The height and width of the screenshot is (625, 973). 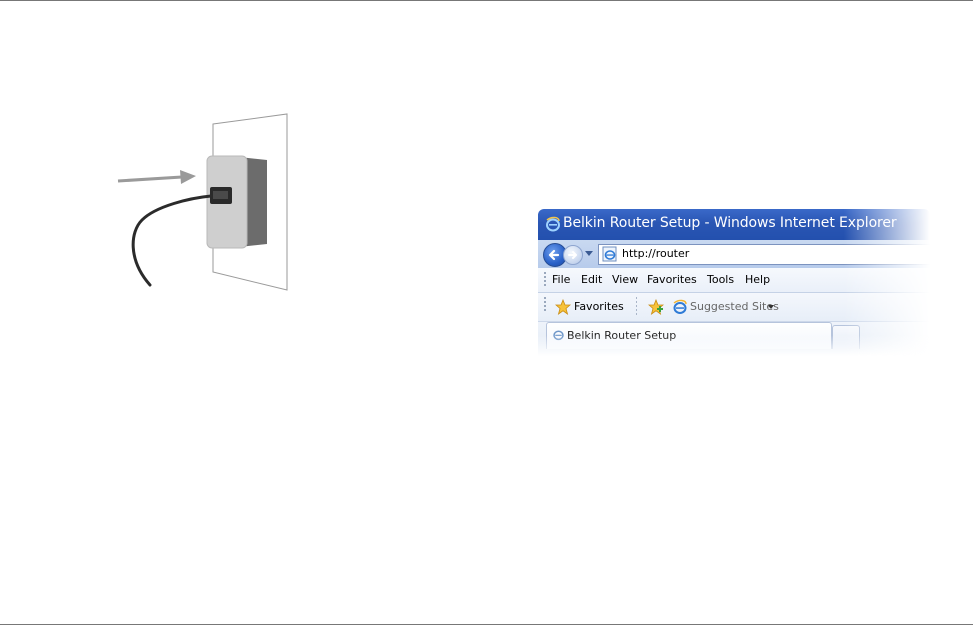 What do you see at coordinates (591, 279) in the screenshot?
I see `menu-edit: Edit` at bounding box center [591, 279].